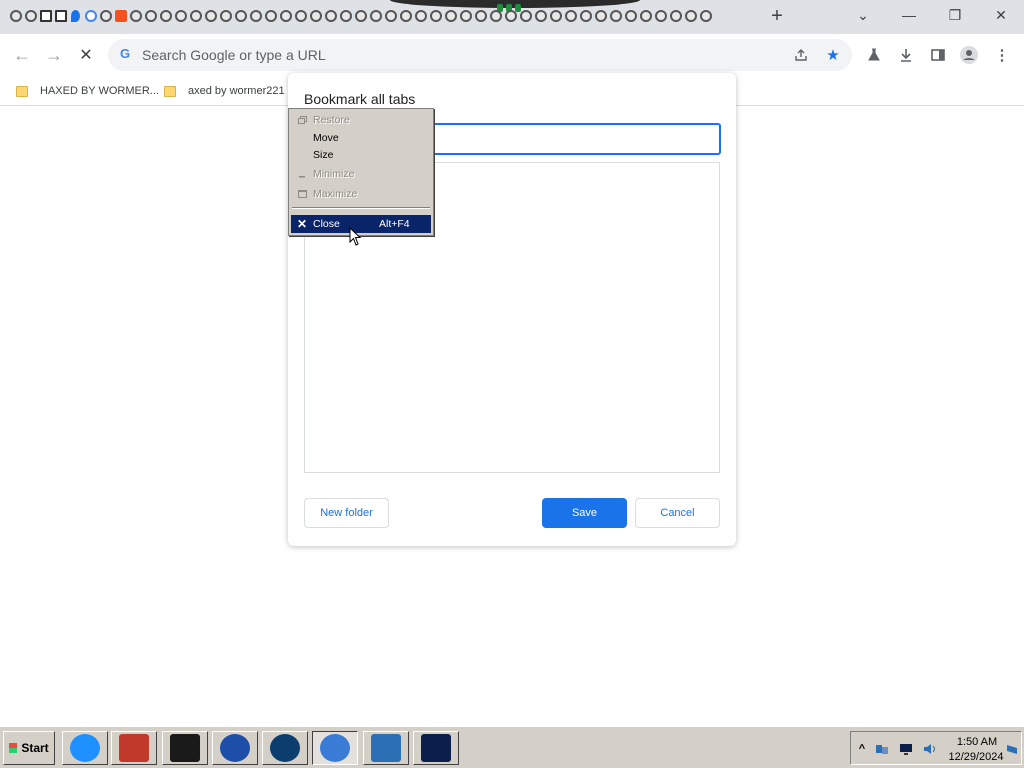 The image size is (1024, 768). I want to click on taskbar-app-black-box-app, so click(185, 748).